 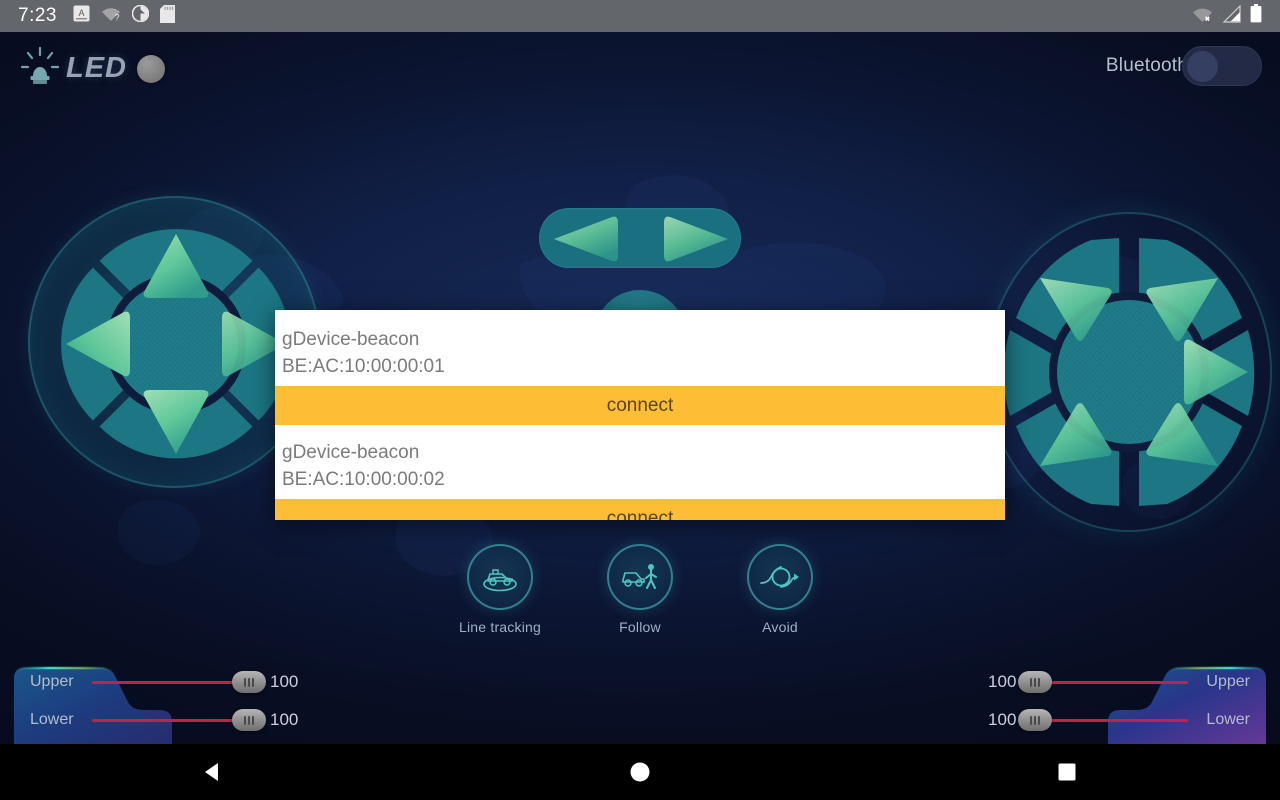 I want to click on sd-card-icon, so click(x=167, y=16).